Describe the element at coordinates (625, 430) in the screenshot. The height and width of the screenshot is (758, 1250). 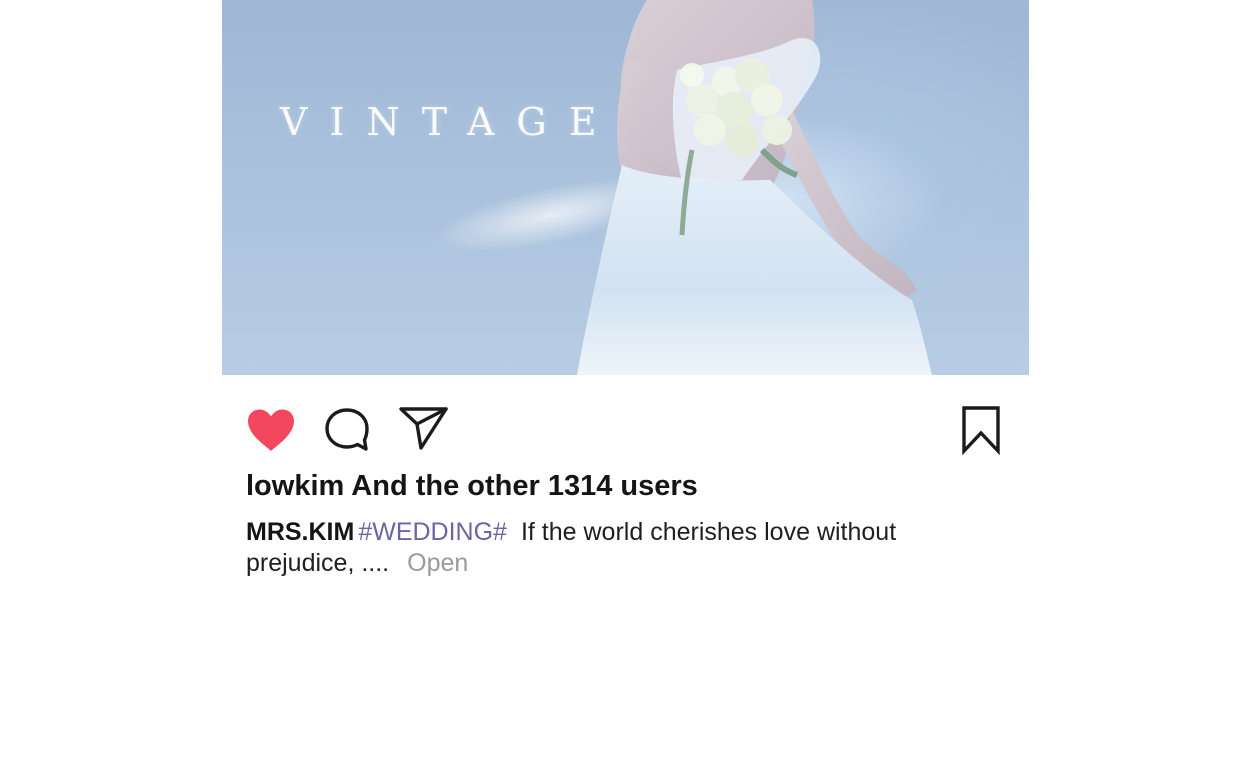
I see `post-action-bar` at that location.